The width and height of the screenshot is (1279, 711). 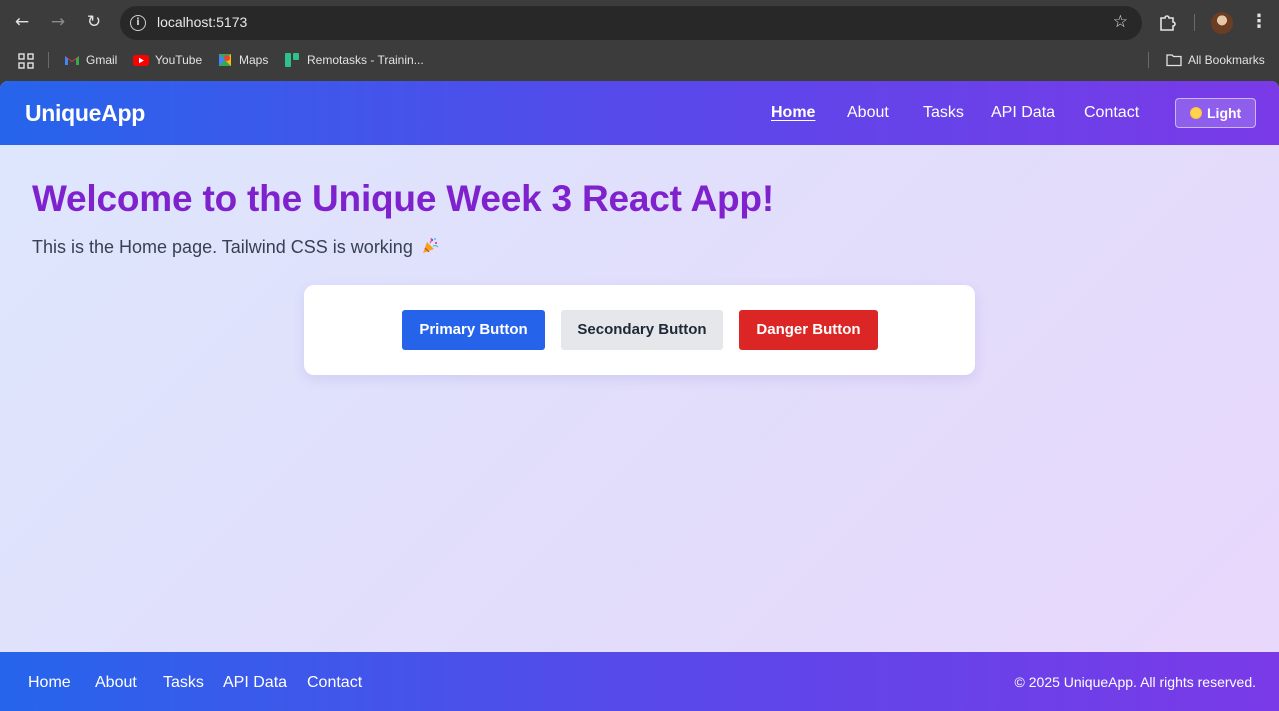 What do you see at coordinates (22, 22) in the screenshot?
I see `back-icon: ←` at bounding box center [22, 22].